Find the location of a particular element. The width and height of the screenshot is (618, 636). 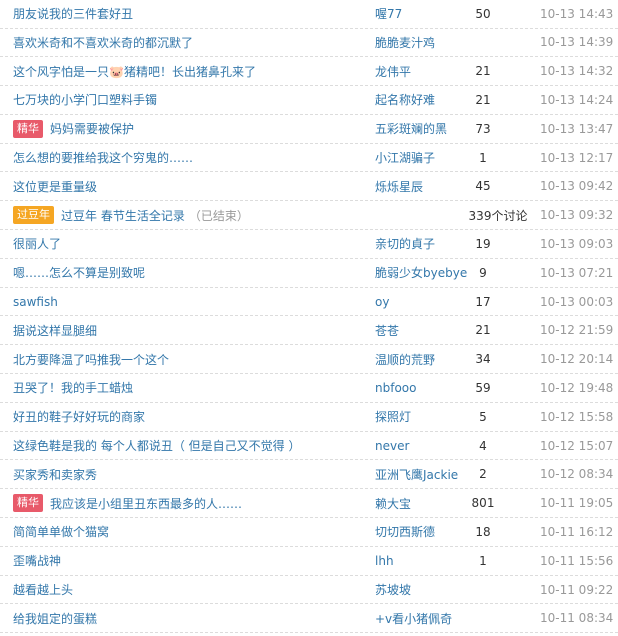

topic-author-link: 起名称好难 is located at coordinates (405, 99).